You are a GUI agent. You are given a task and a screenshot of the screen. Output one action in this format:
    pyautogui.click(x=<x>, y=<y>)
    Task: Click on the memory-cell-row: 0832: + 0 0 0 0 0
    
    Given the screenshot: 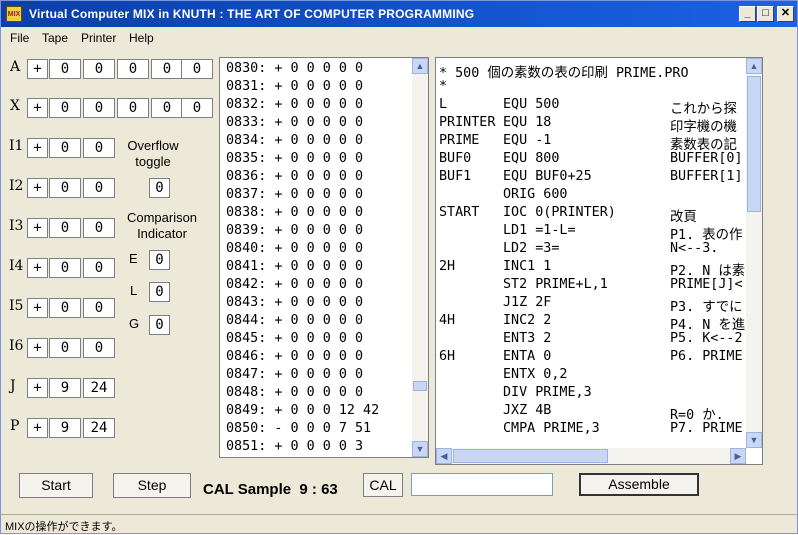 What is the action you would take?
    pyautogui.click(x=294, y=104)
    